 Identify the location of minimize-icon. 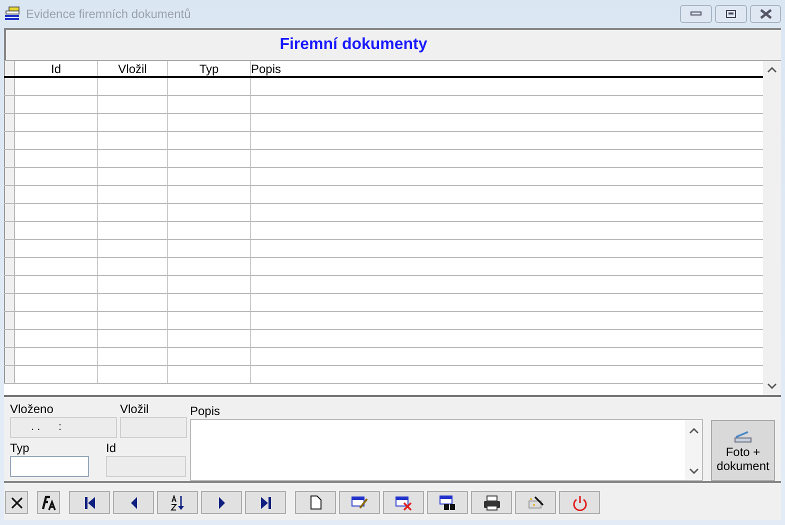
(696, 14).